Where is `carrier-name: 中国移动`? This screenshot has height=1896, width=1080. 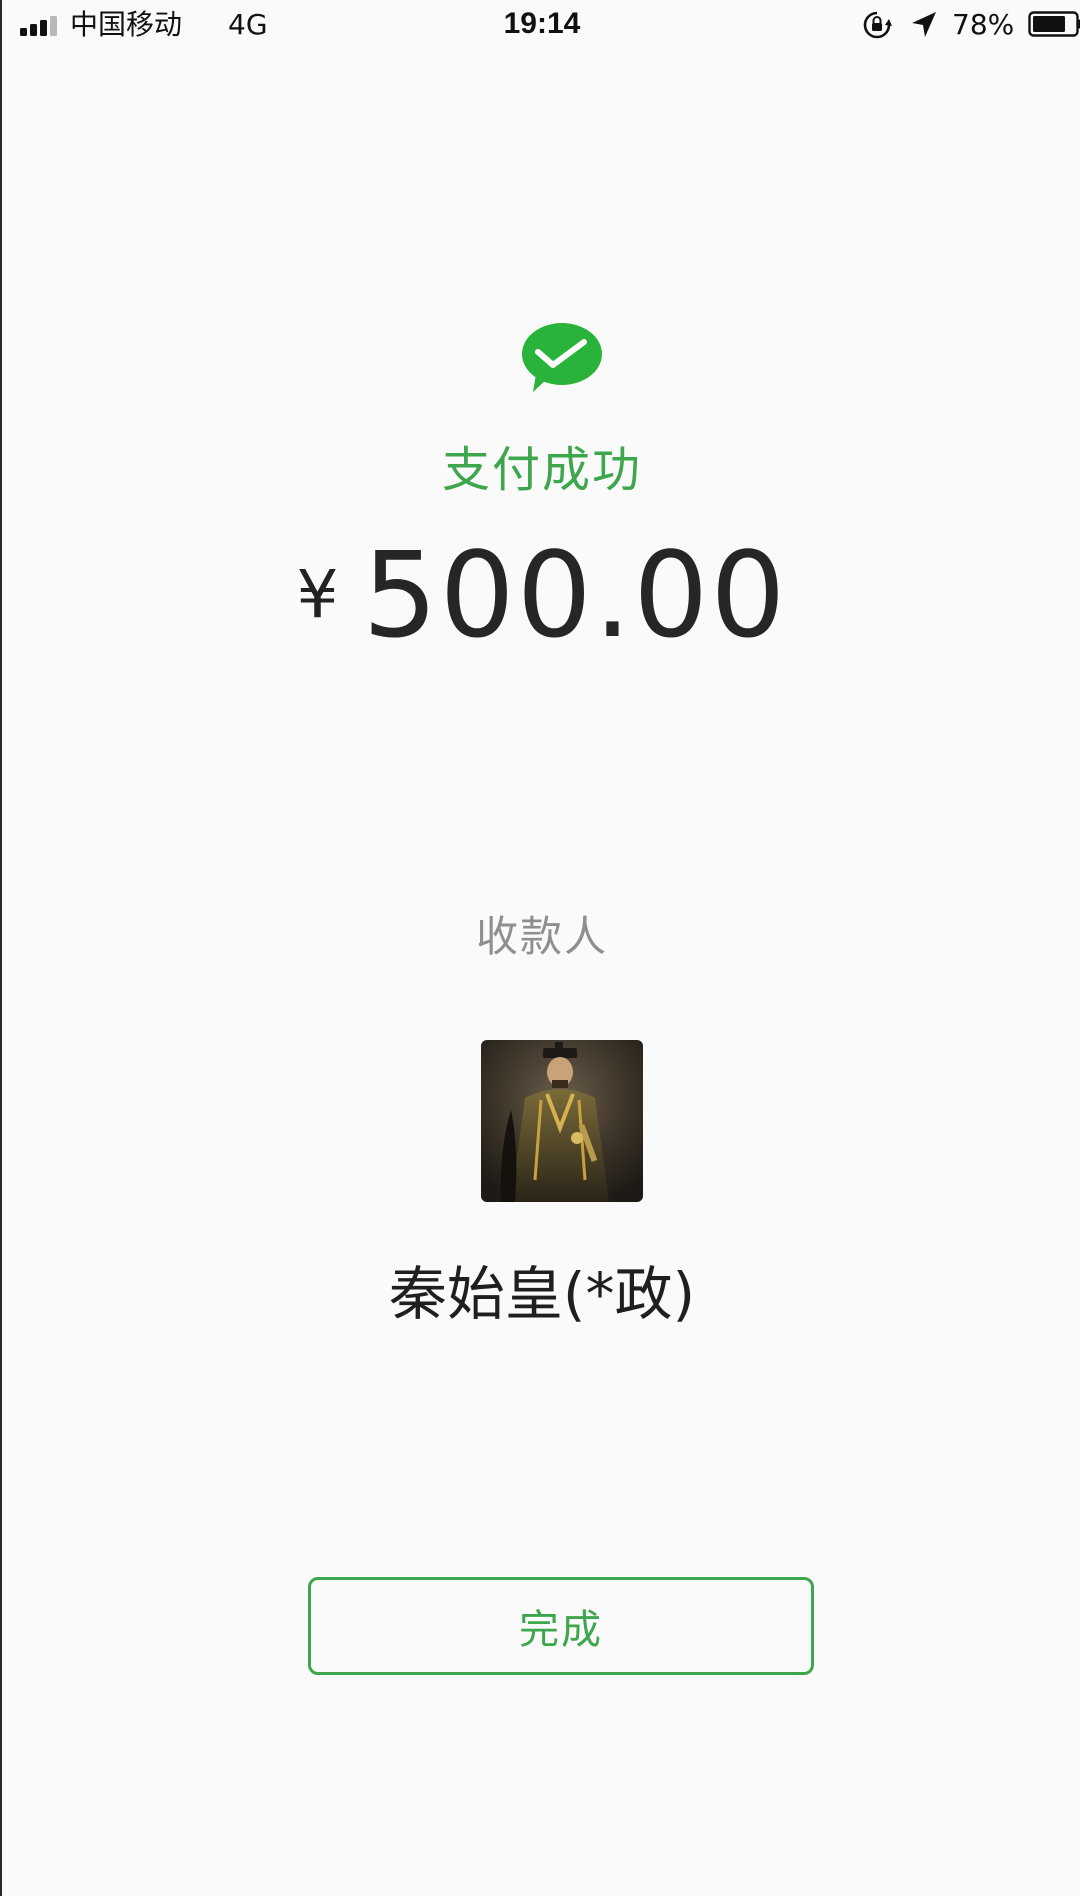
carrier-name: 中国移动 is located at coordinates (126, 24).